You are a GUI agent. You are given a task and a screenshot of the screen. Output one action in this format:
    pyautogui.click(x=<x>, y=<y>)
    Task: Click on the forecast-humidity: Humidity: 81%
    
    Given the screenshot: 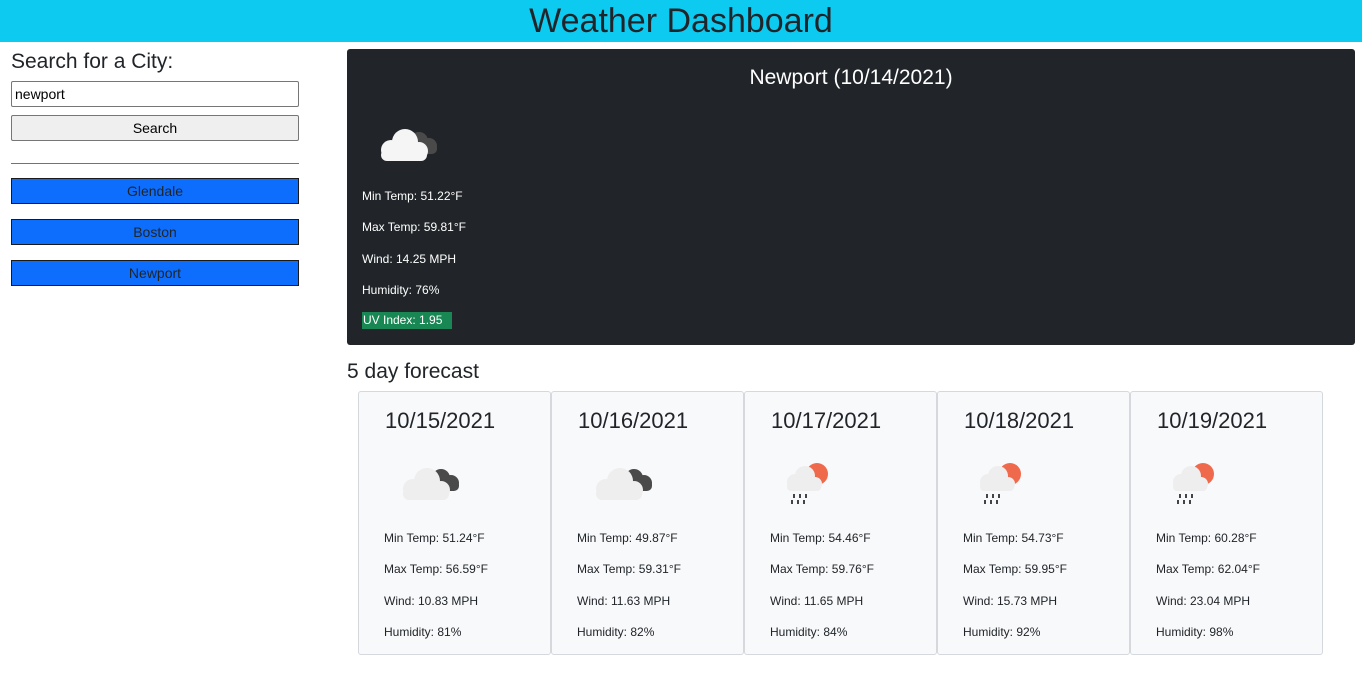 What is the action you would take?
    pyautogui.click(x=423, y=632)
    